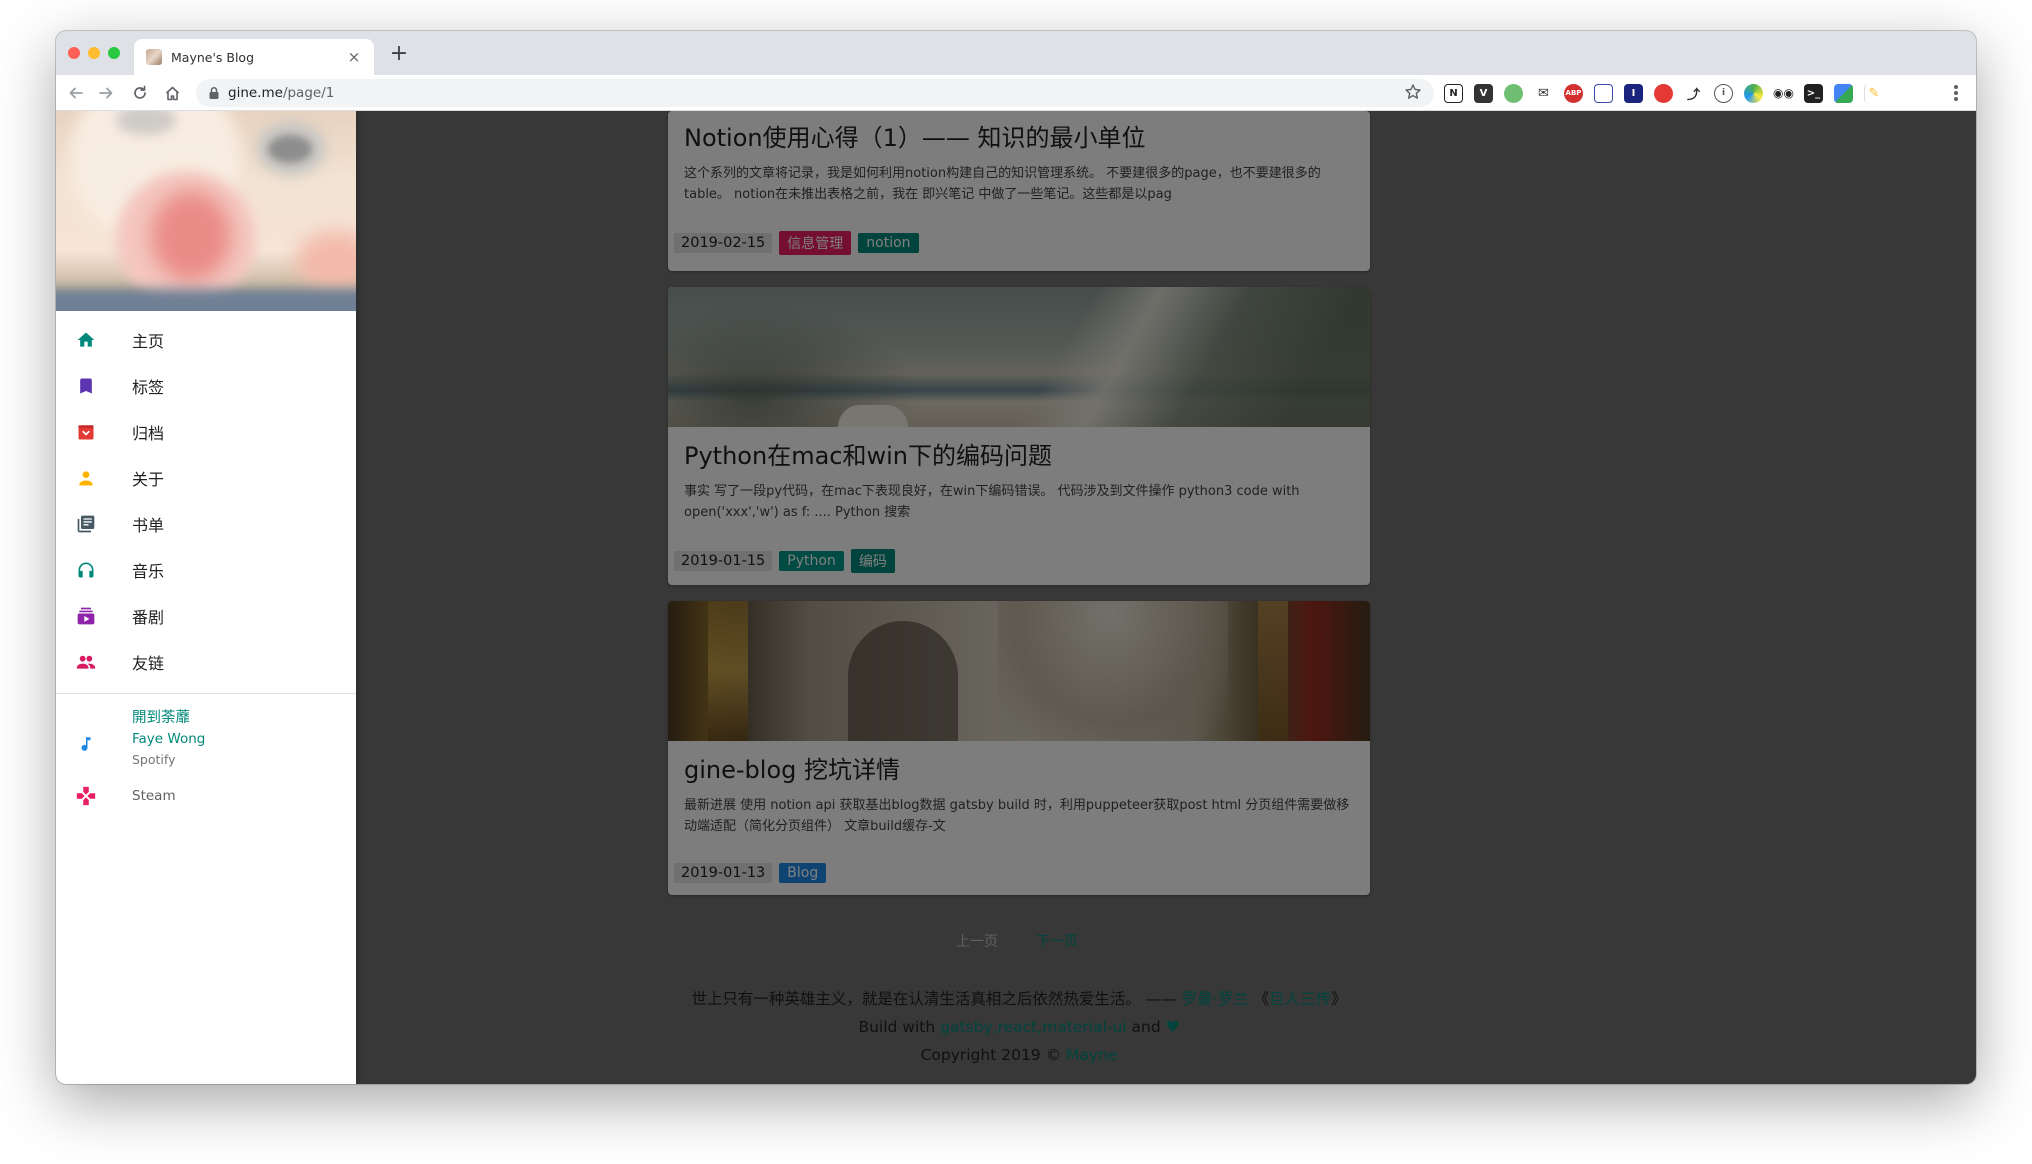  What do you see at coordinates (114, 53) in the screenshot?
I see `maximize-window-button` at bounding box center [114, 53].